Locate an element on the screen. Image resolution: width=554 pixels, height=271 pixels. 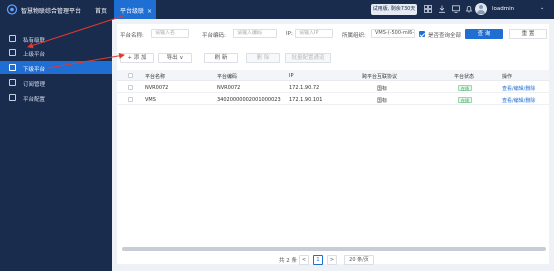
include-sub-label: 是否查询全部 is located at coordinates (445, 36).